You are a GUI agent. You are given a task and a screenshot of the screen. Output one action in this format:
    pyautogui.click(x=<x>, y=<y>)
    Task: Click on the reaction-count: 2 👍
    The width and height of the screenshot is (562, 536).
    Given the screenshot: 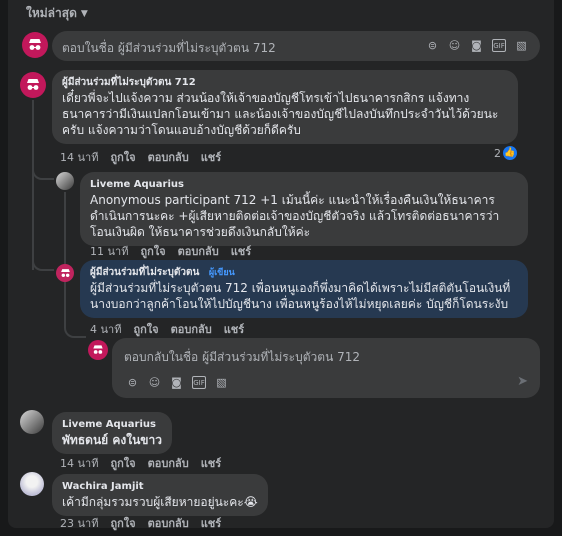 What is the action you would take?
    pyautogui.click(x=505, y=153)
    